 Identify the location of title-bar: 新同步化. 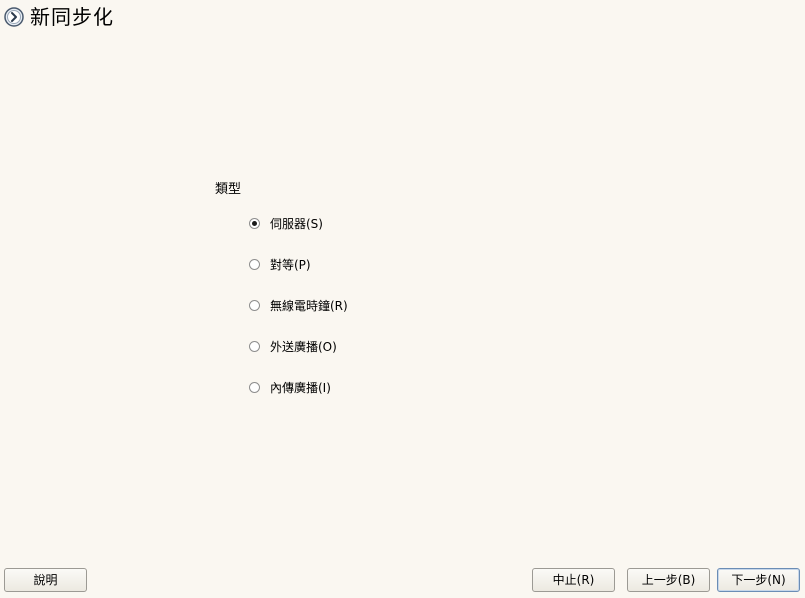
(59, 17).